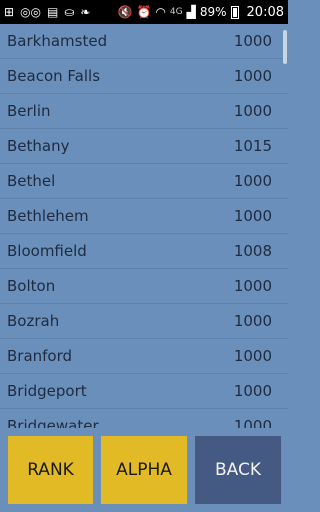 This screenshot has width=320, height=512. Describe the element at coordinates (144, 356) in the screenshot. I see `list-item: Branford 1000` at that location.